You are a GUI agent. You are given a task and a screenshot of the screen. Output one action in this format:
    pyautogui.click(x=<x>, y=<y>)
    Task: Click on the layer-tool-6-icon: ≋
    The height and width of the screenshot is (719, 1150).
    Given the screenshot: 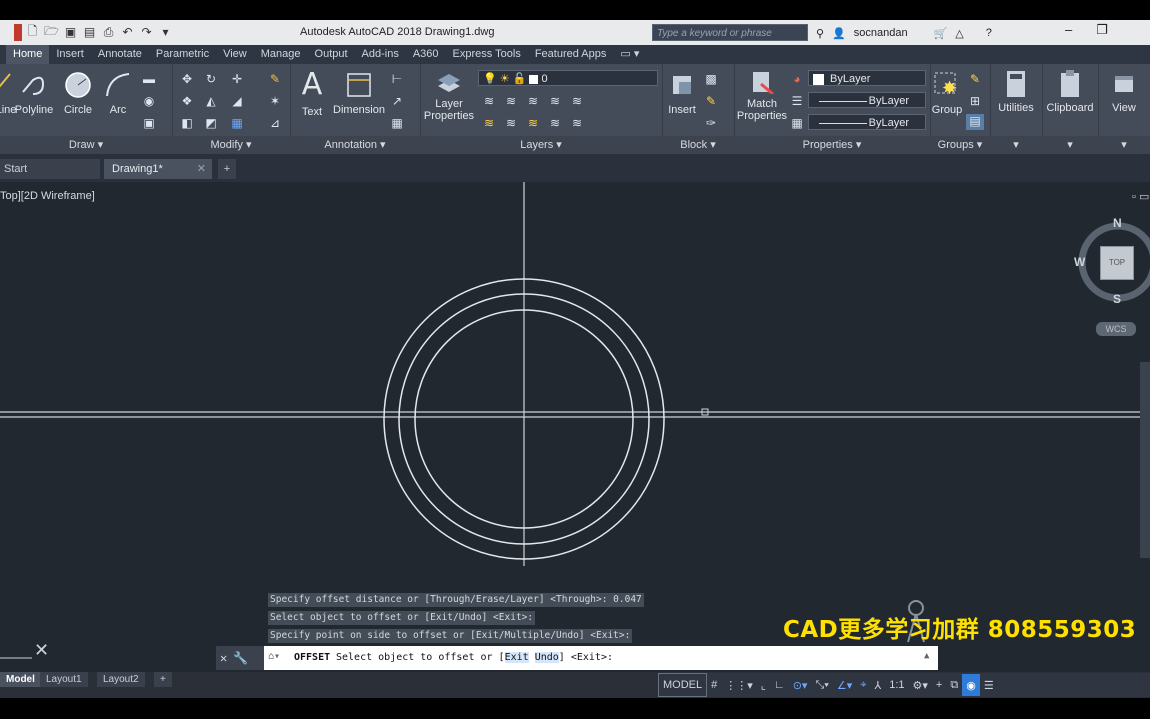 What is the action you would take?
    pyautogui.click(x=489, y=123)
    